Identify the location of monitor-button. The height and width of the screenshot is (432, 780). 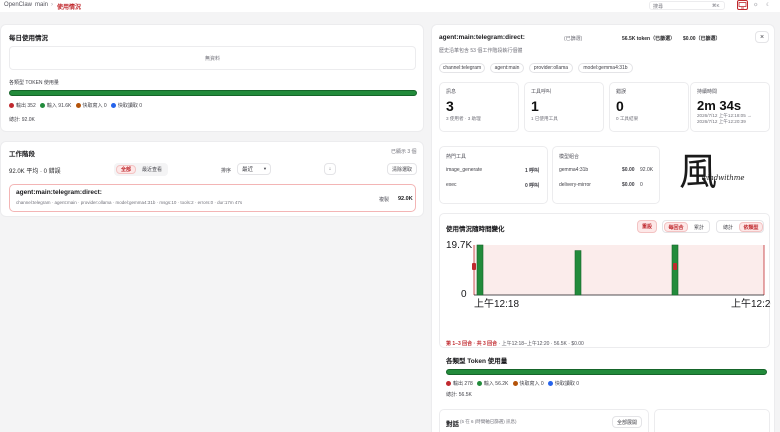
(742, 5).